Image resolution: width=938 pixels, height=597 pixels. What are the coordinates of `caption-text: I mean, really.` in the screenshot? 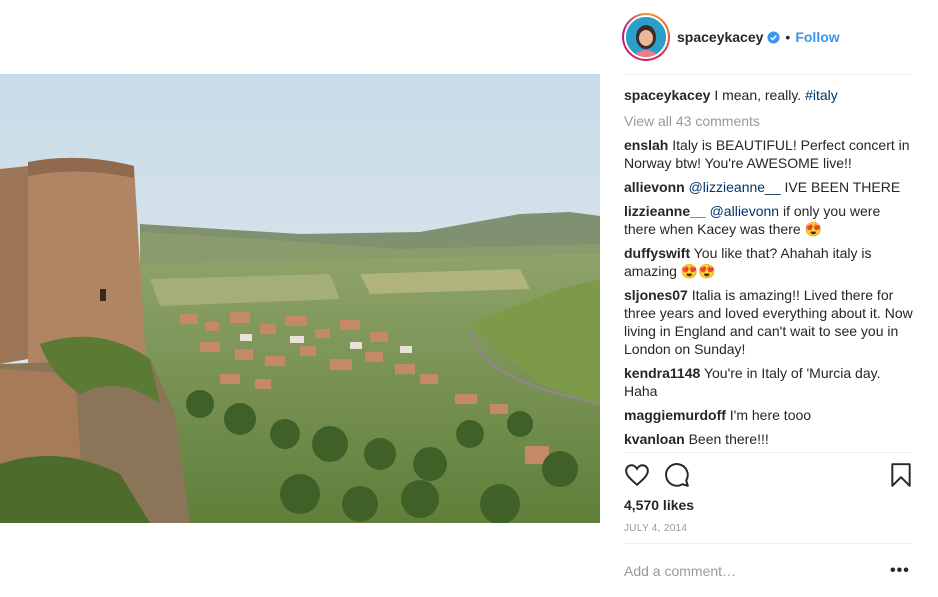 It's located at (758, 95).